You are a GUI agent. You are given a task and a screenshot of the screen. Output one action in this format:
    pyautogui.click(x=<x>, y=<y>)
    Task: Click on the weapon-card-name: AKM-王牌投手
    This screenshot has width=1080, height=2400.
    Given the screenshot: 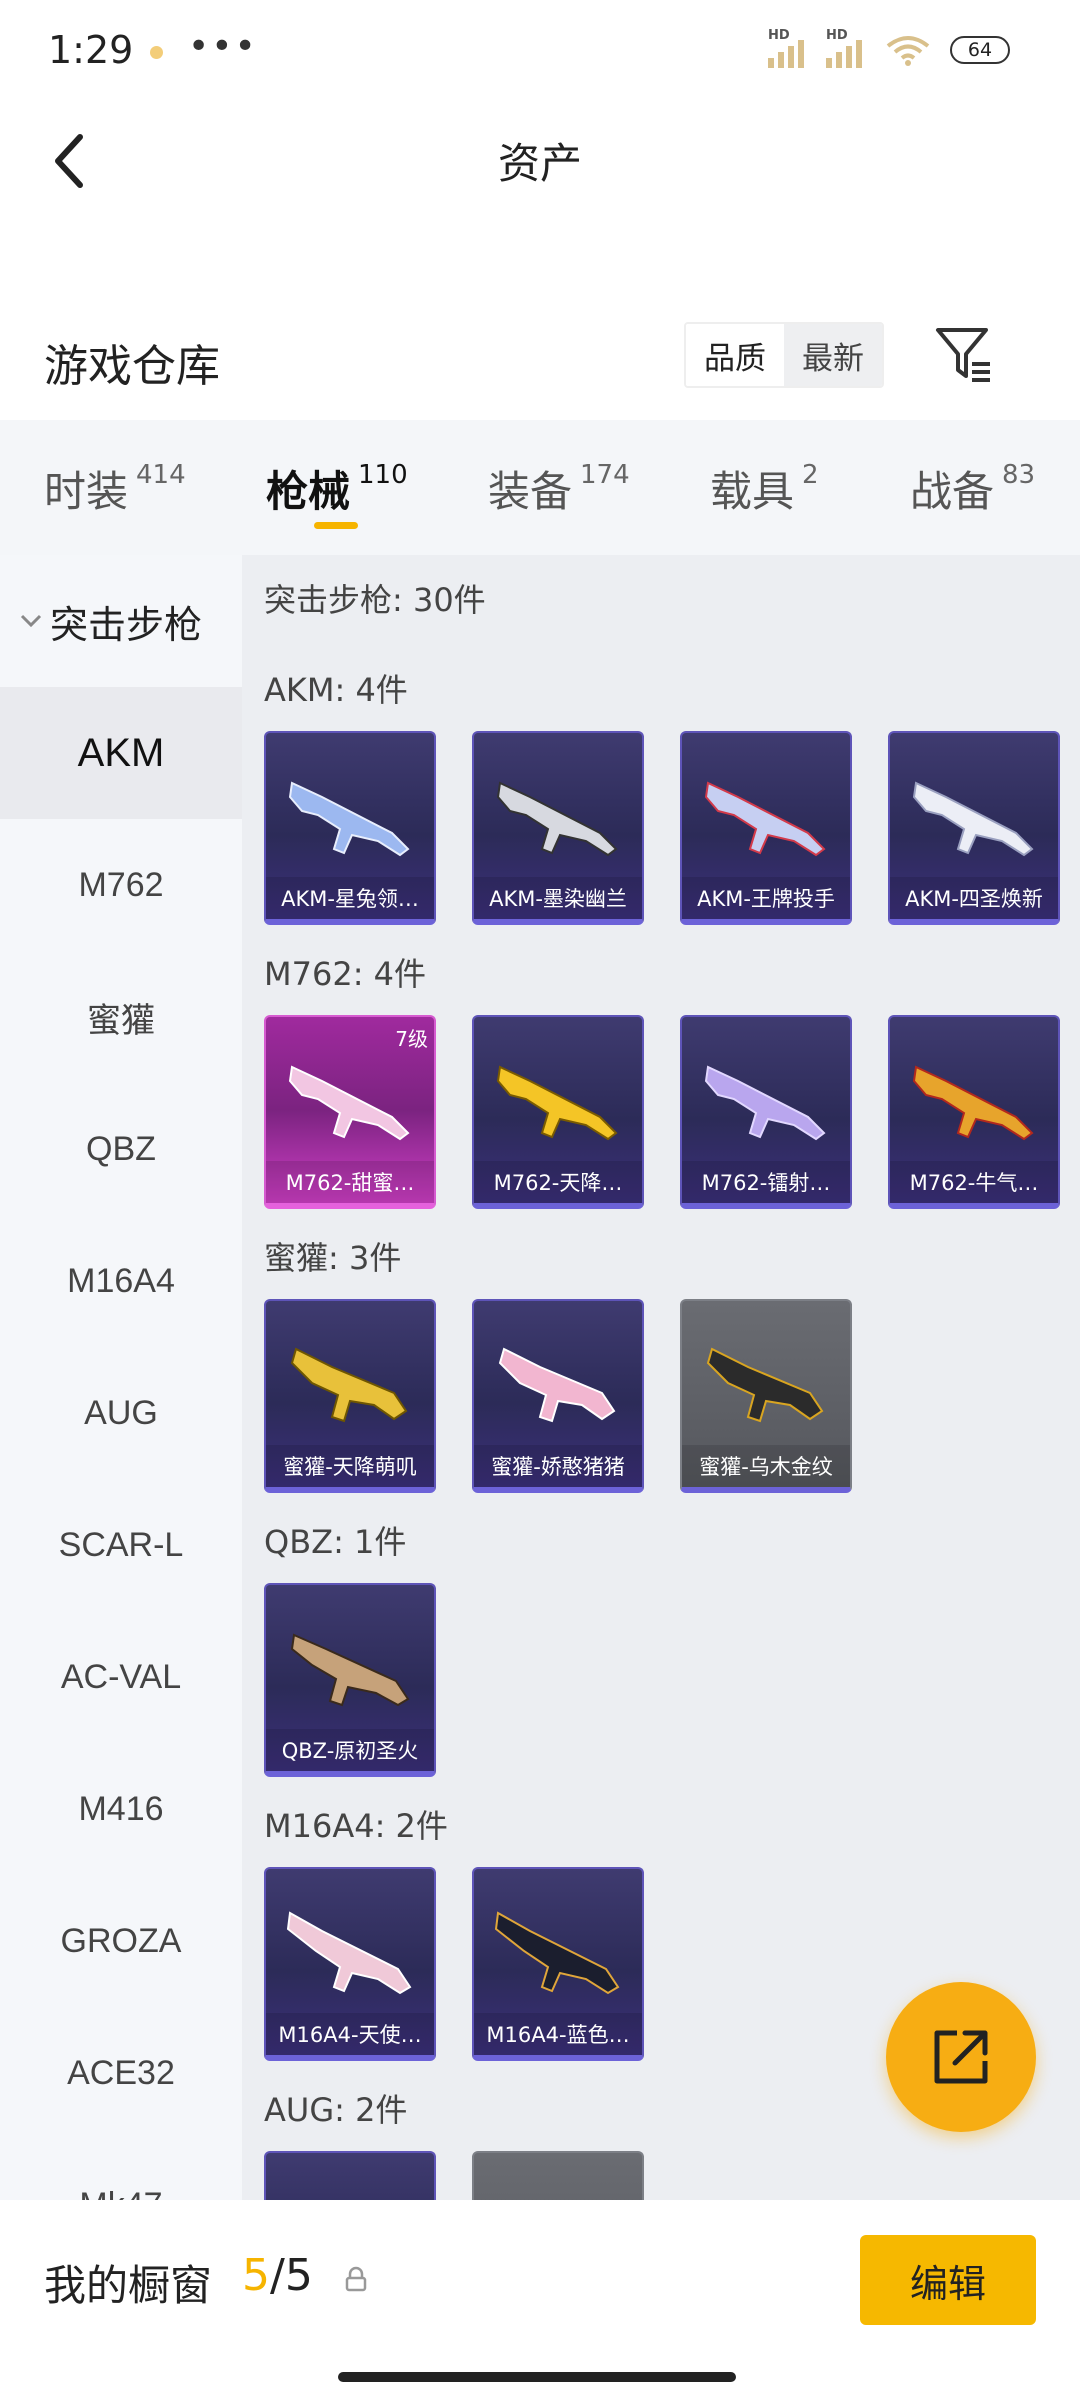 What is the action you would take?
    pyautogui.click(x=766, y=898)
    